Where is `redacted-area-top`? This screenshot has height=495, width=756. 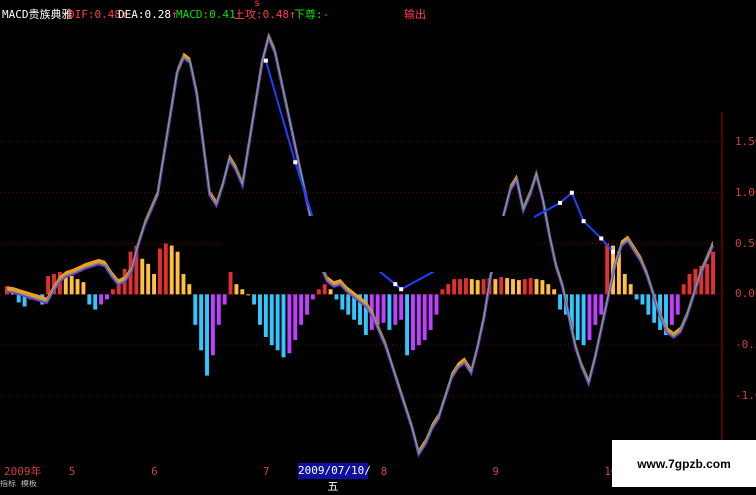
redacted-area-top is located at coordinates (592, 56).